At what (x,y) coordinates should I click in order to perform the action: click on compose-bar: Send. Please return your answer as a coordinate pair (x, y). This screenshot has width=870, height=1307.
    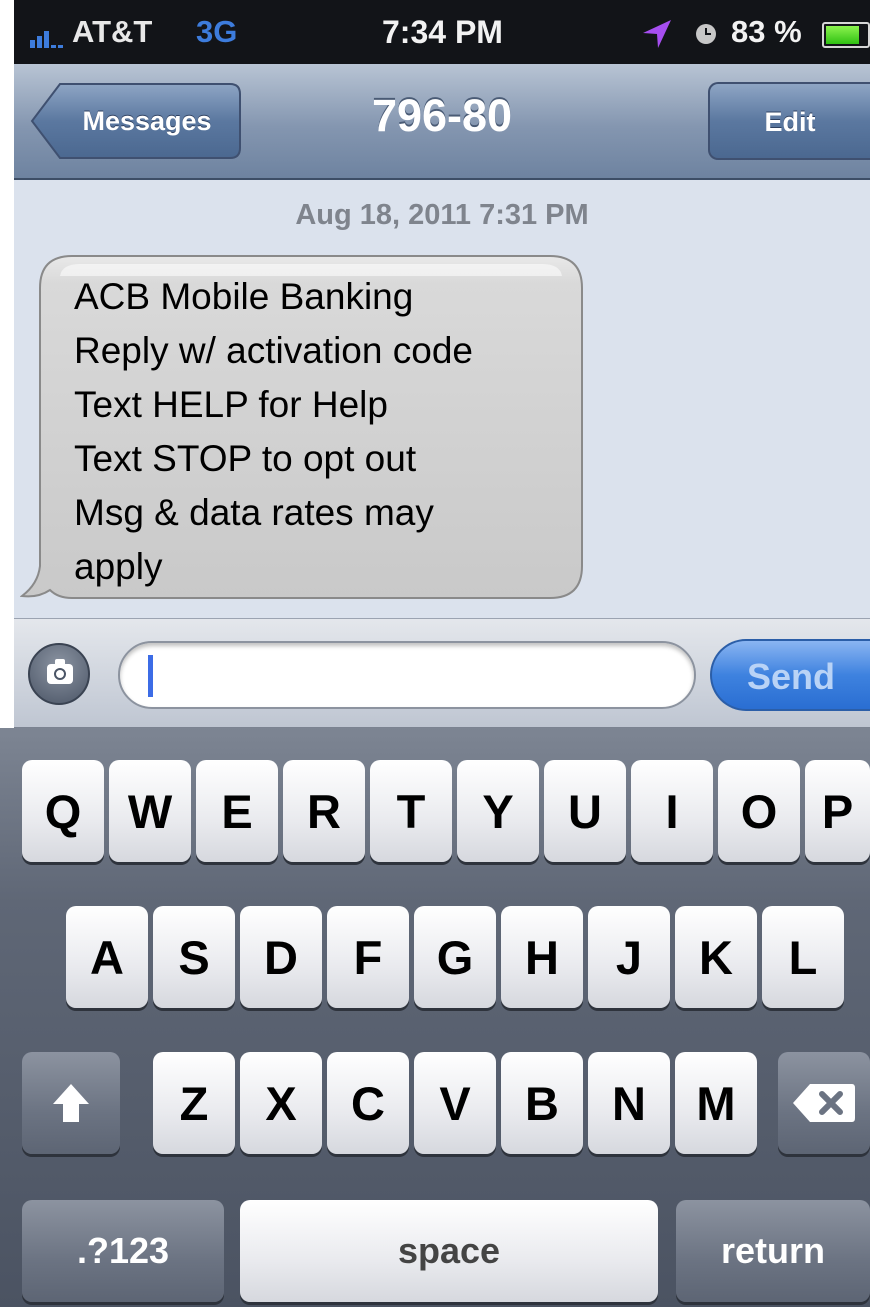
    Looking at the image, I should click on (442, 673).